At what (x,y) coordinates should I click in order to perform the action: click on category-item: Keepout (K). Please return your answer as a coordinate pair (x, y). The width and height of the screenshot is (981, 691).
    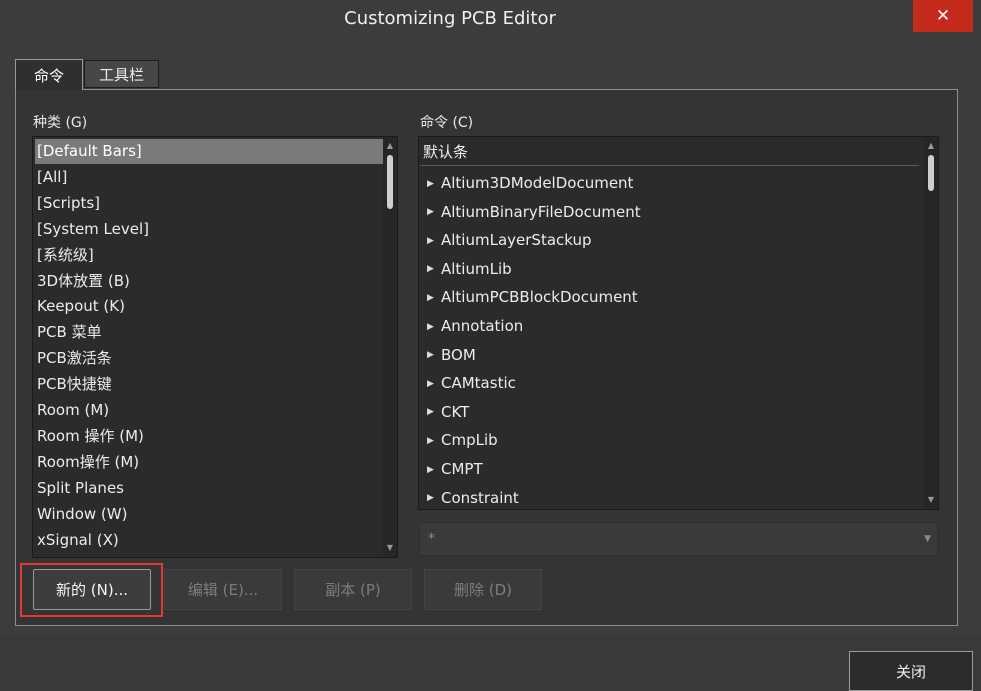
    Looking at the image, I should click on (209, 306).